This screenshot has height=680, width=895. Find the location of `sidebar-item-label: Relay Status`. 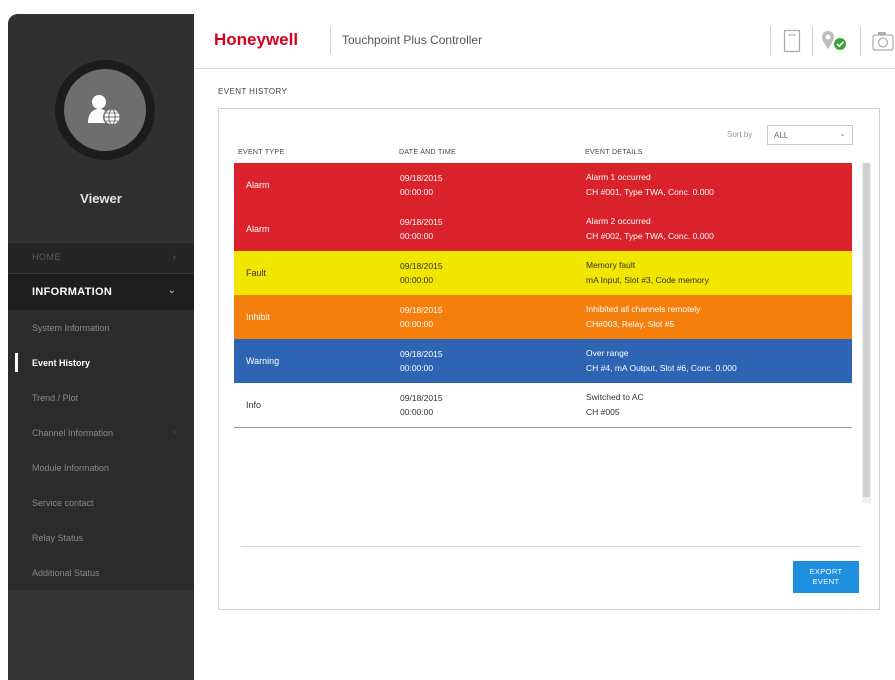

sidebar-item-label: Relay Status is located at coordinates (58, 538).